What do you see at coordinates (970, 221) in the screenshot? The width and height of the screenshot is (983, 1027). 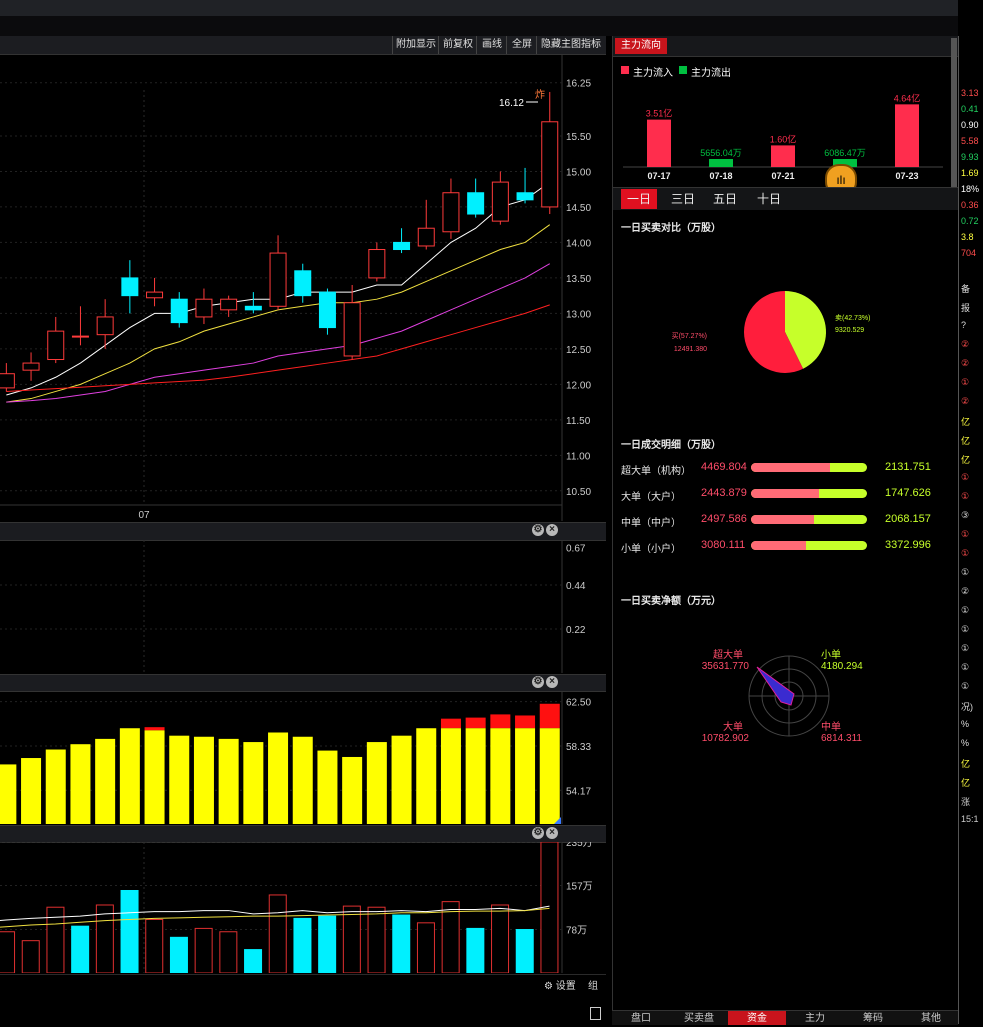 I see `side-quote-value: 0.72` at bounding box center [970, 221].